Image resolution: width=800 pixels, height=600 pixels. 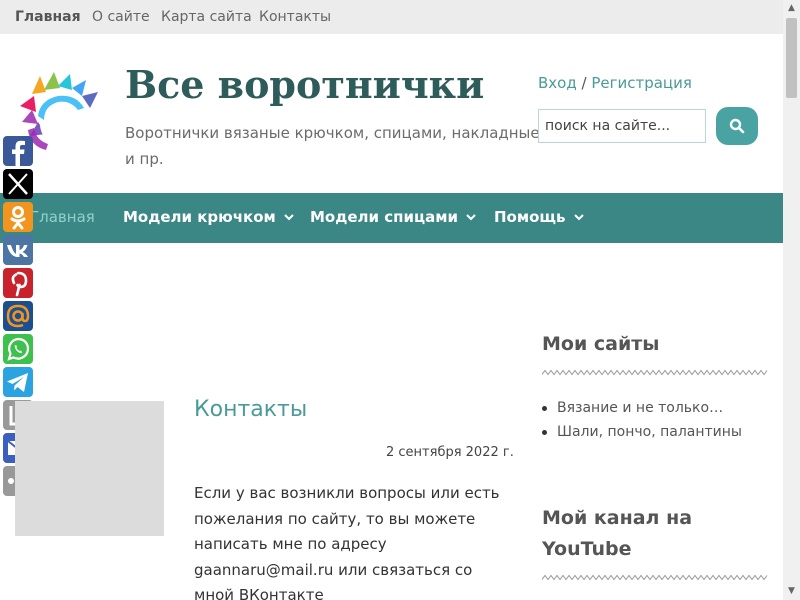 What do you see at coordinates (391, 17) in the screenshot?
I see `top-menu-bar: Главная О сайте Карта сайта Контакты` at bounding box center [391, 17].